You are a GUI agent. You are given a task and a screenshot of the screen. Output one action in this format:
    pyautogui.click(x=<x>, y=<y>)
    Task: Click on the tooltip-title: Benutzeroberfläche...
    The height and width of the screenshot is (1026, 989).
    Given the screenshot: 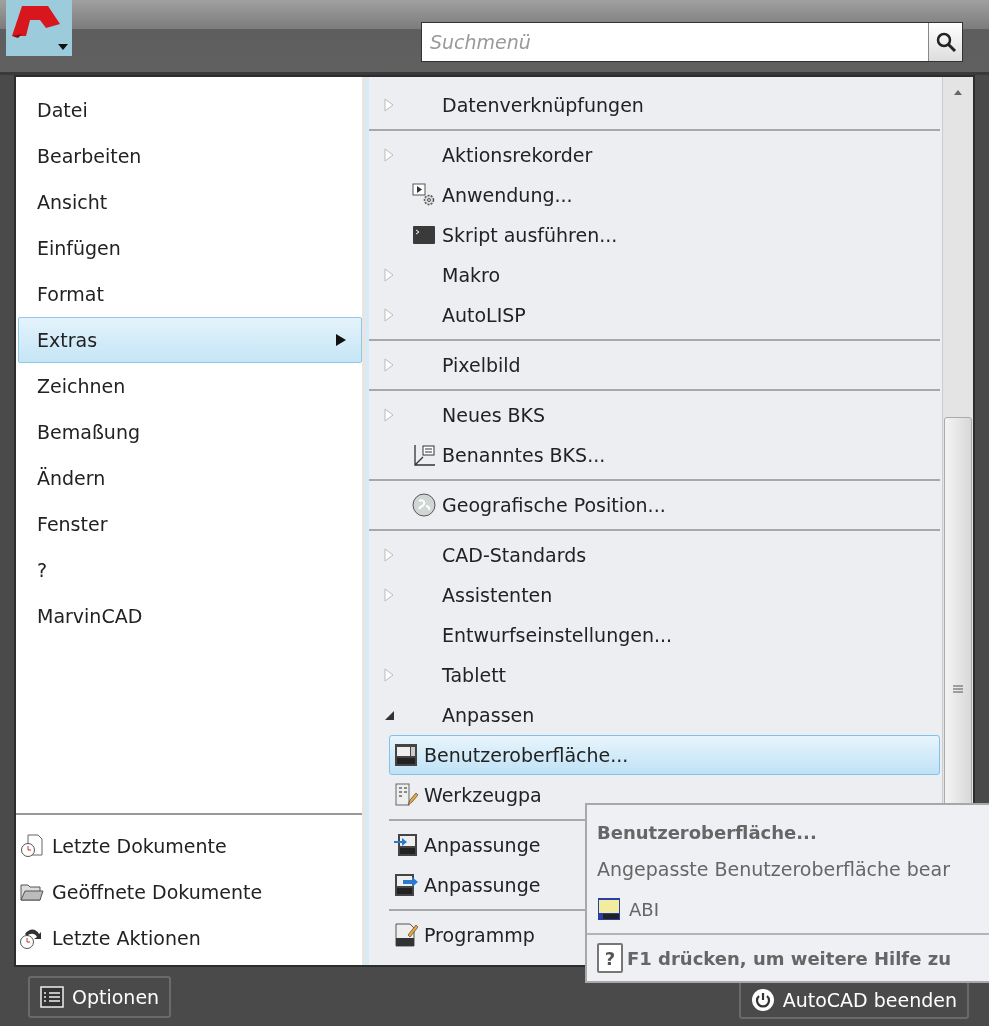 What is the action you would take?
    pyautogui.click(x=707, y=832)
    